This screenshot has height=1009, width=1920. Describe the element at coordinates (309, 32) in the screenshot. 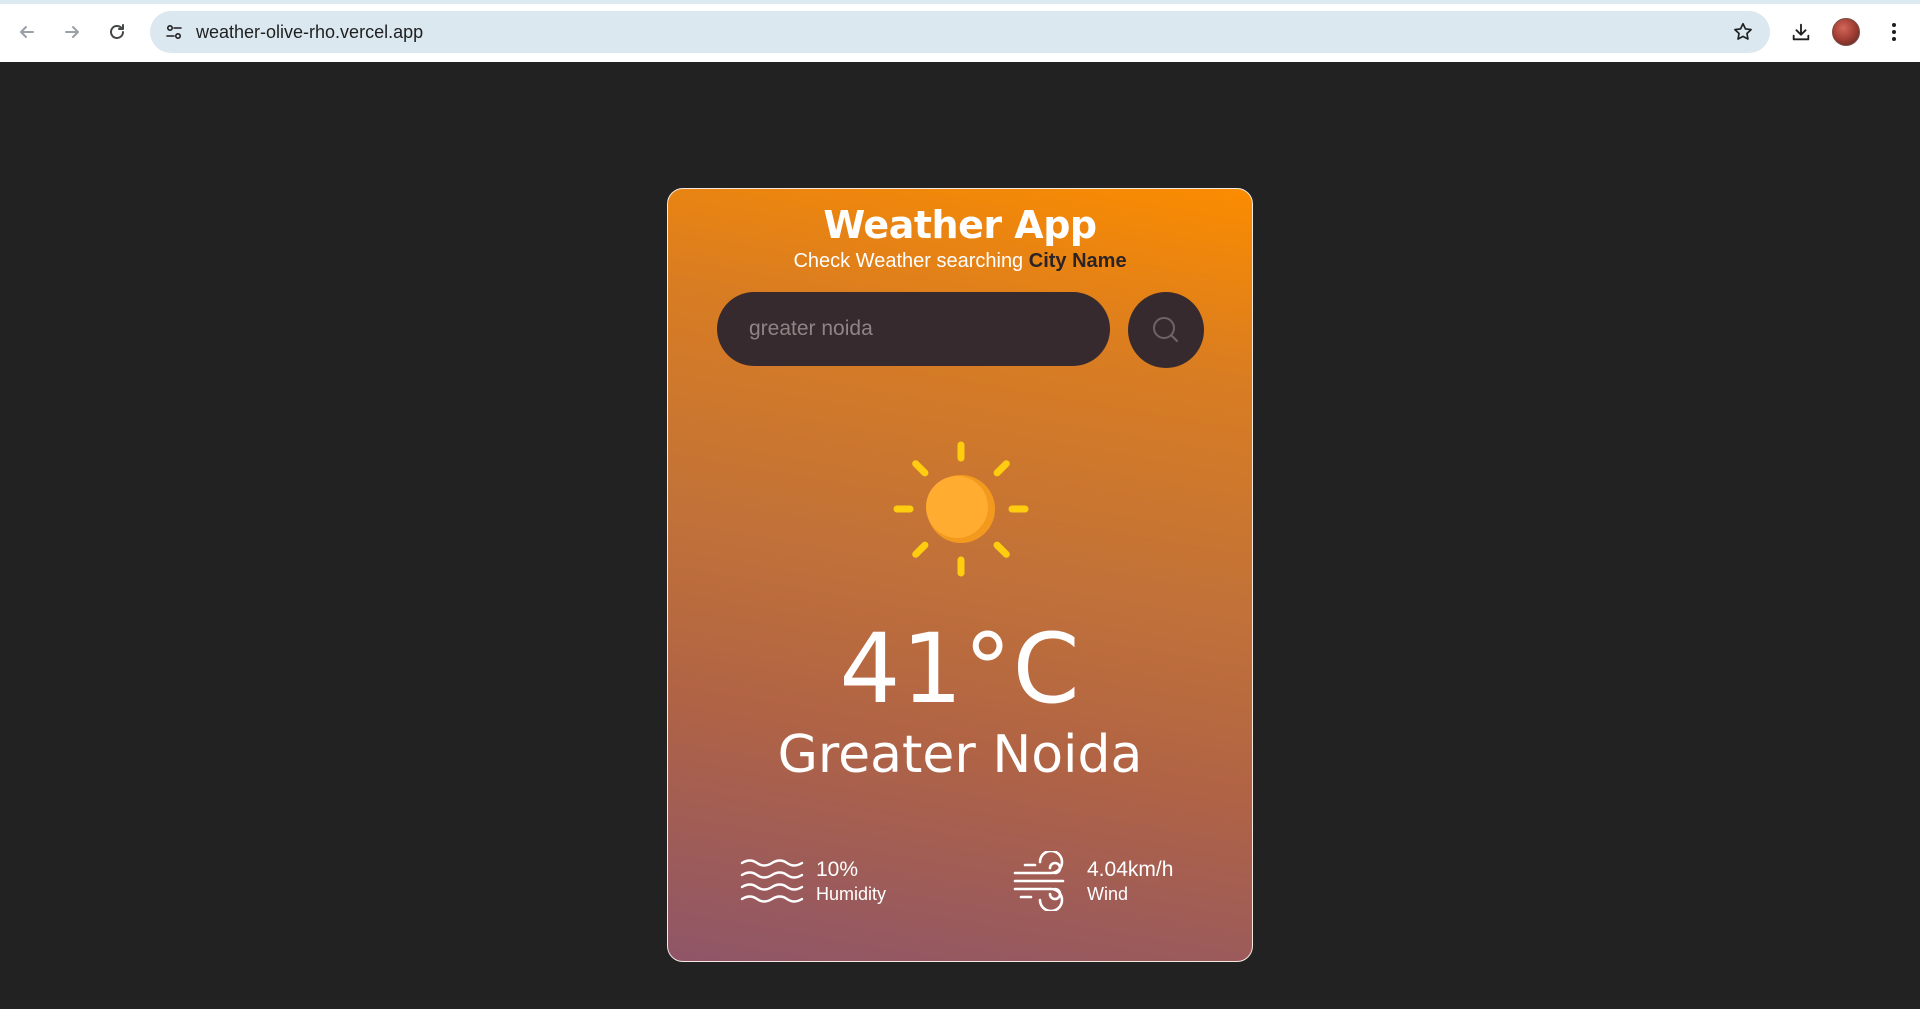

I see `url-text: weather-olive-rho.vercel.app` at that location.